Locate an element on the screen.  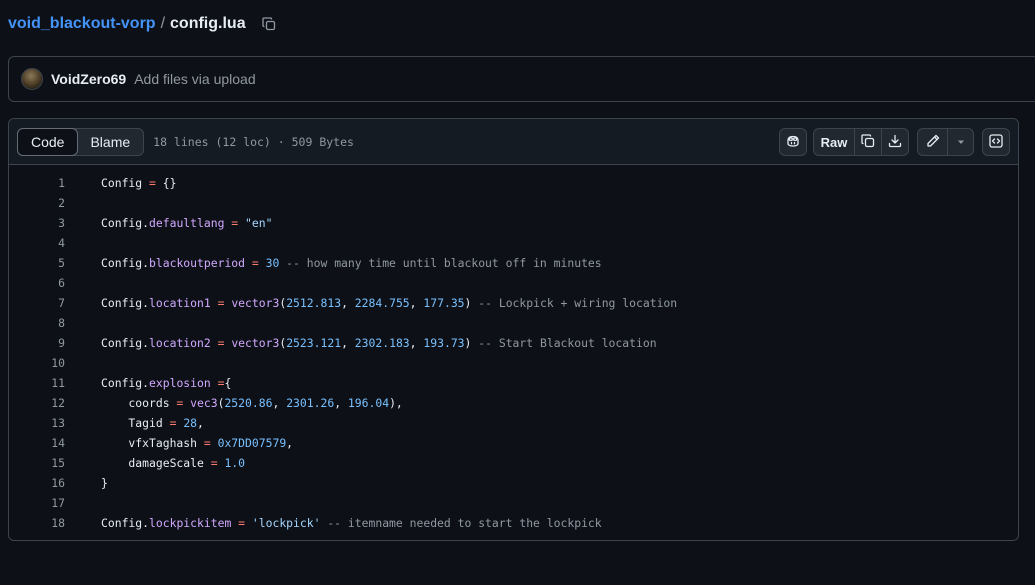
line-number: 4 is located at coordinates (37, 243).